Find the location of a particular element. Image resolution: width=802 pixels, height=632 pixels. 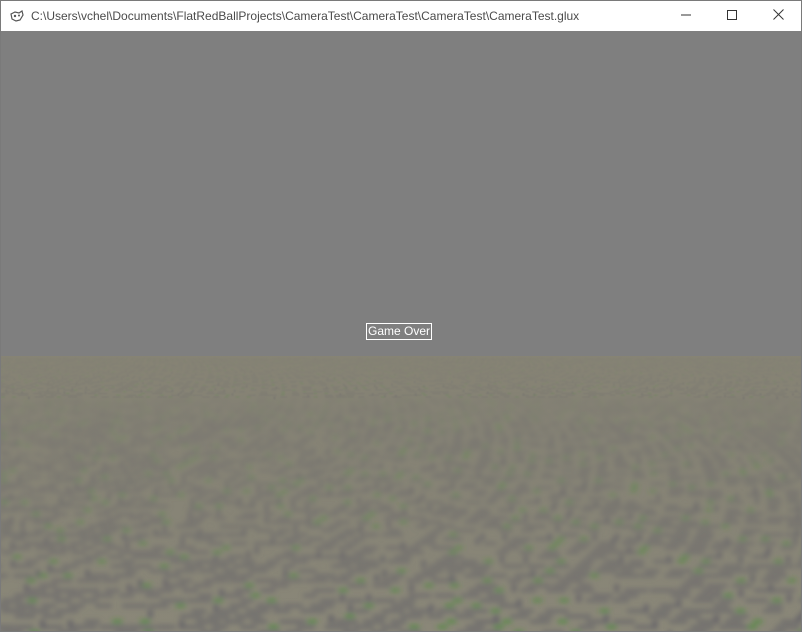

gamepad-icon is located at coordinates (17, 16).